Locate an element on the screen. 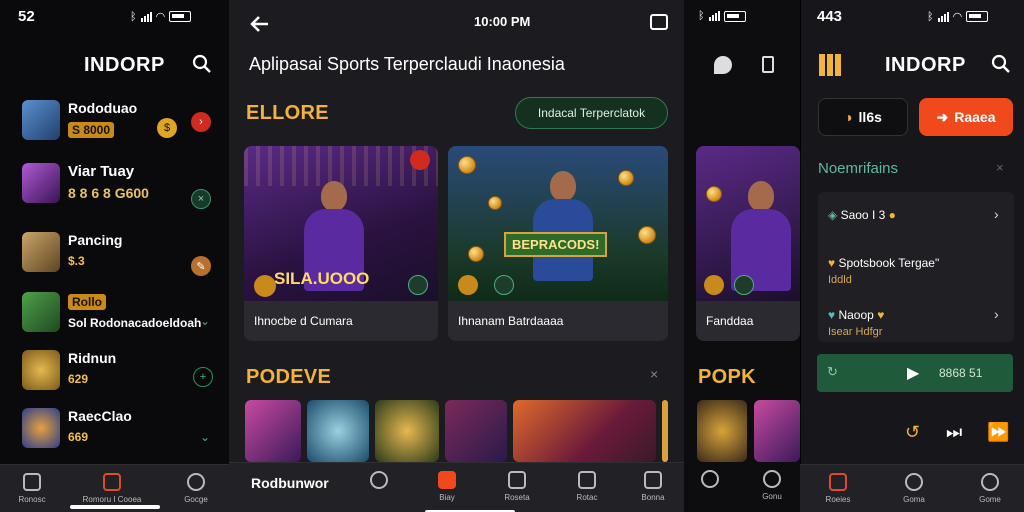 The width and height of the screenshot is (1024, 512). gift-icon is located at coordinates (838, 482).